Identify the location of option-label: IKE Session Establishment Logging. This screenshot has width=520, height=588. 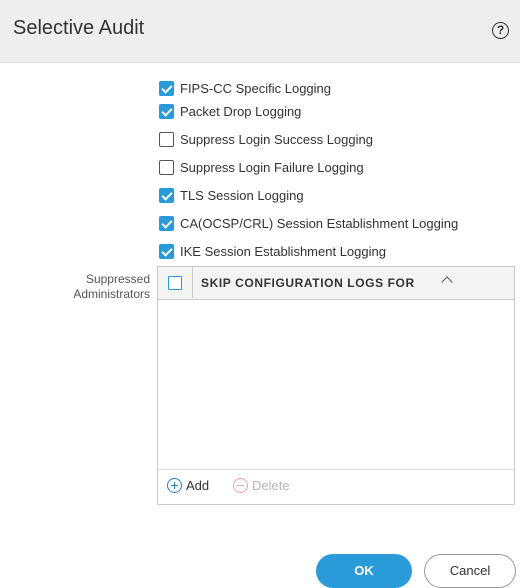
(283, 251).